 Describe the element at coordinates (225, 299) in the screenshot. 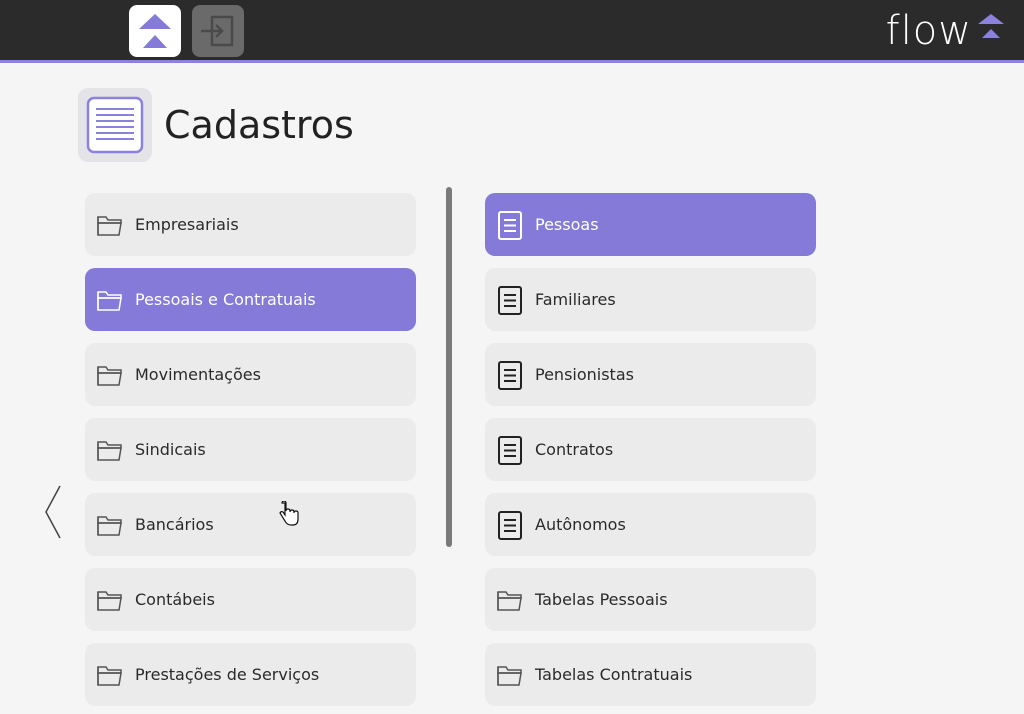

I see `category-item-label: Pessoais e Contratuais` at that location.